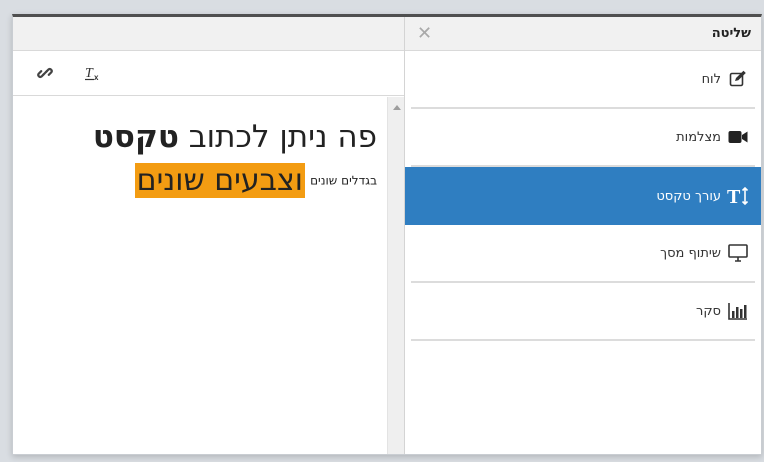  I want to click on editor-scrollbar, so click(396, 275).